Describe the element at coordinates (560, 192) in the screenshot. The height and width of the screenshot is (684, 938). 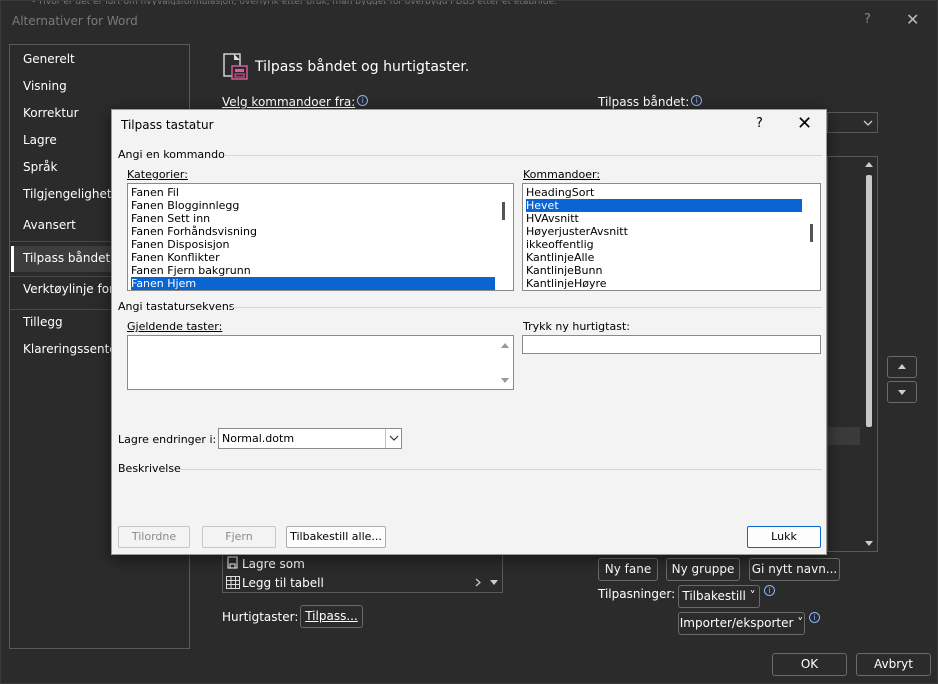
I see `list-item: HeadingSort` at that location.